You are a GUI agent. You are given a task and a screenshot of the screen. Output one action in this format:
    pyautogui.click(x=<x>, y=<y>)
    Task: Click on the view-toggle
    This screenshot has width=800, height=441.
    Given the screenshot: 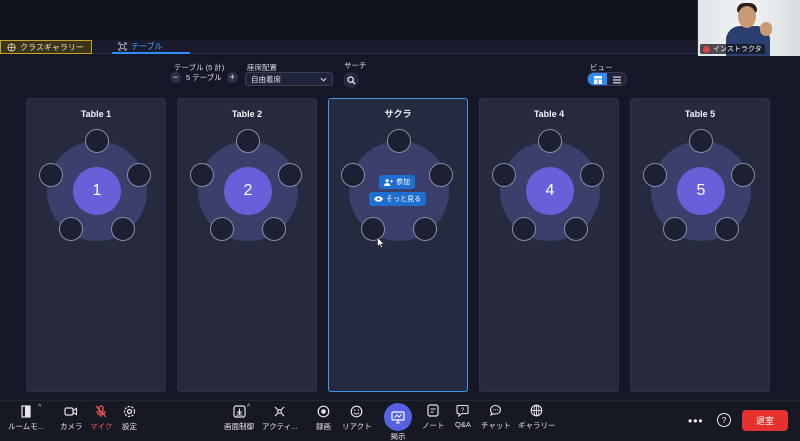 What is the action you would take?
    pyautogui.click(x=607, y=79)
    